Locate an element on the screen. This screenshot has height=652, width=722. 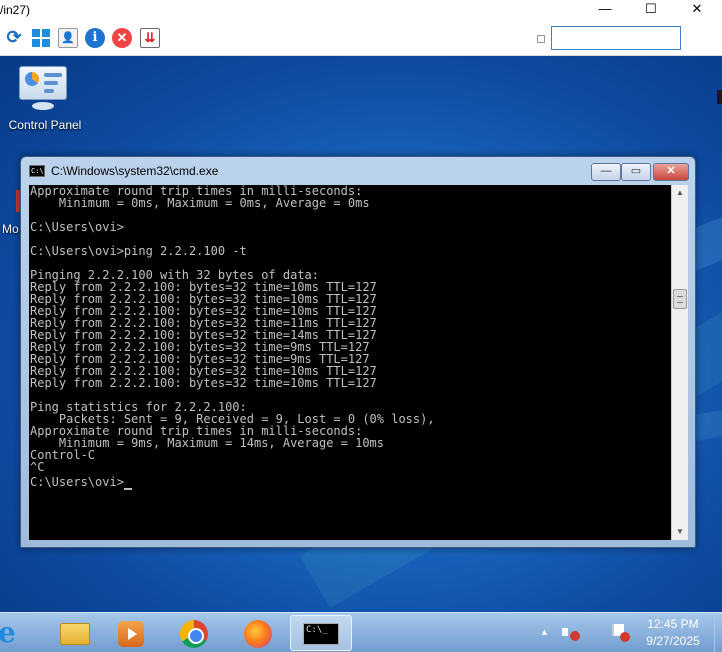
user-account-icon: 👤 is located at coordinates (68, 38).